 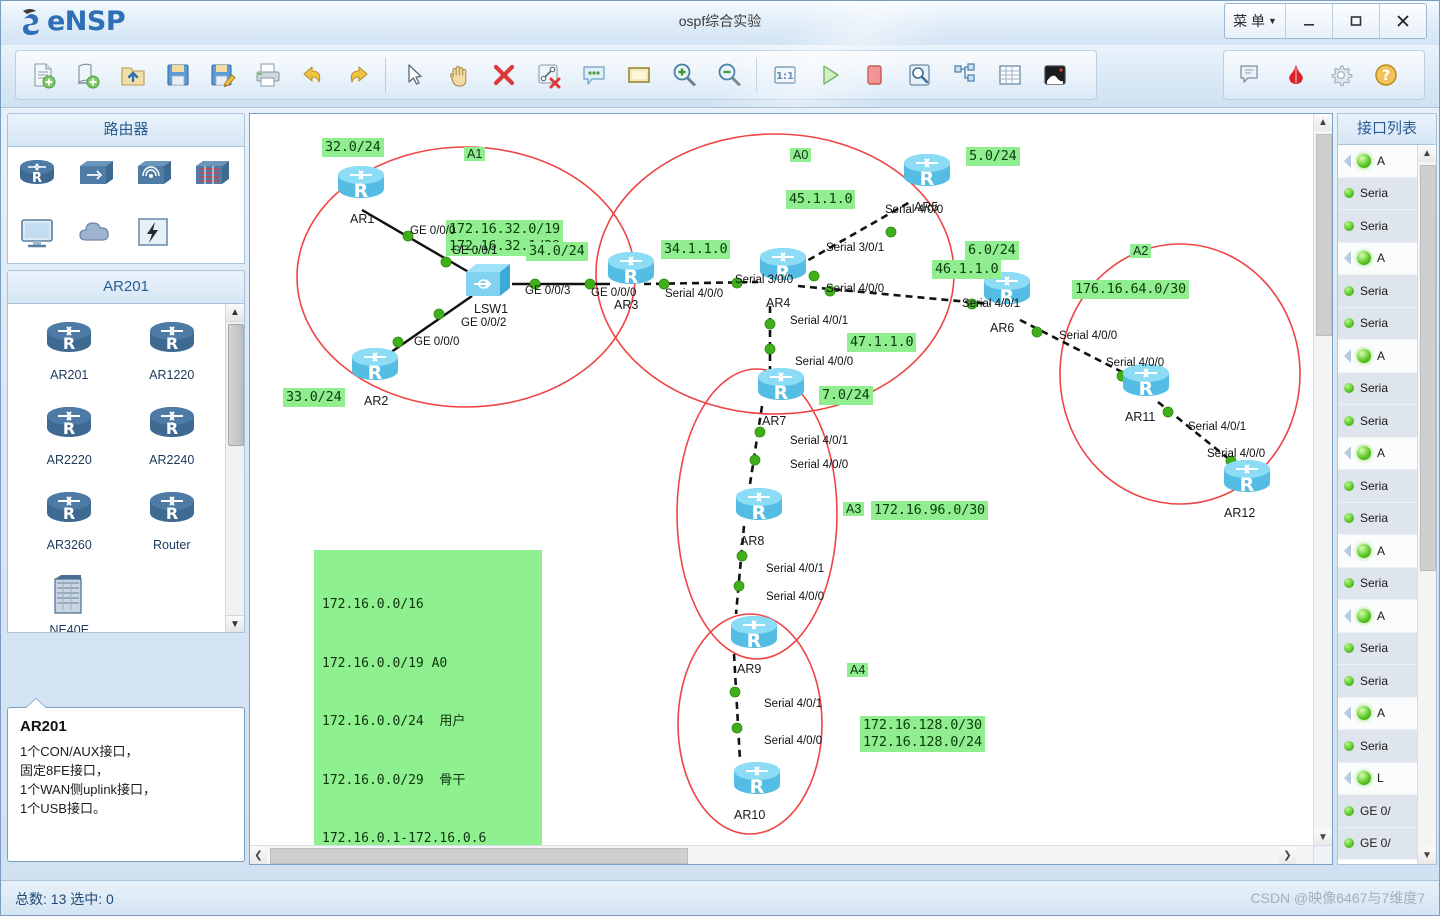 What do you see at coordinates (1385, 75) in the screenshot?
I see `help-icon: ?` at bounding box center [1385, 75].